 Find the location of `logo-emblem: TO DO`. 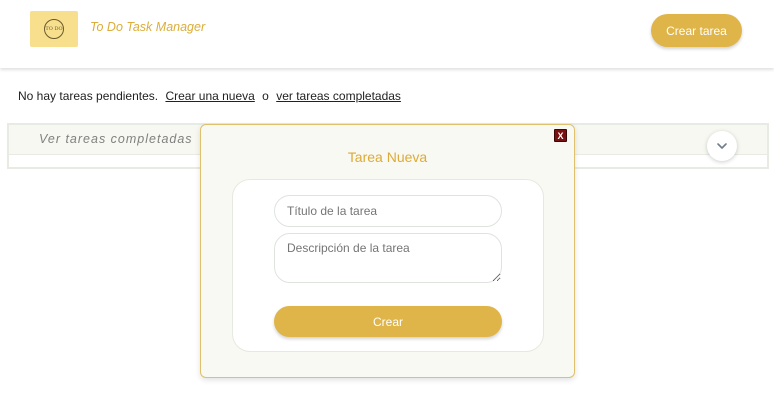

logo-emblem: TO DO is located at coordinates (54, 29).